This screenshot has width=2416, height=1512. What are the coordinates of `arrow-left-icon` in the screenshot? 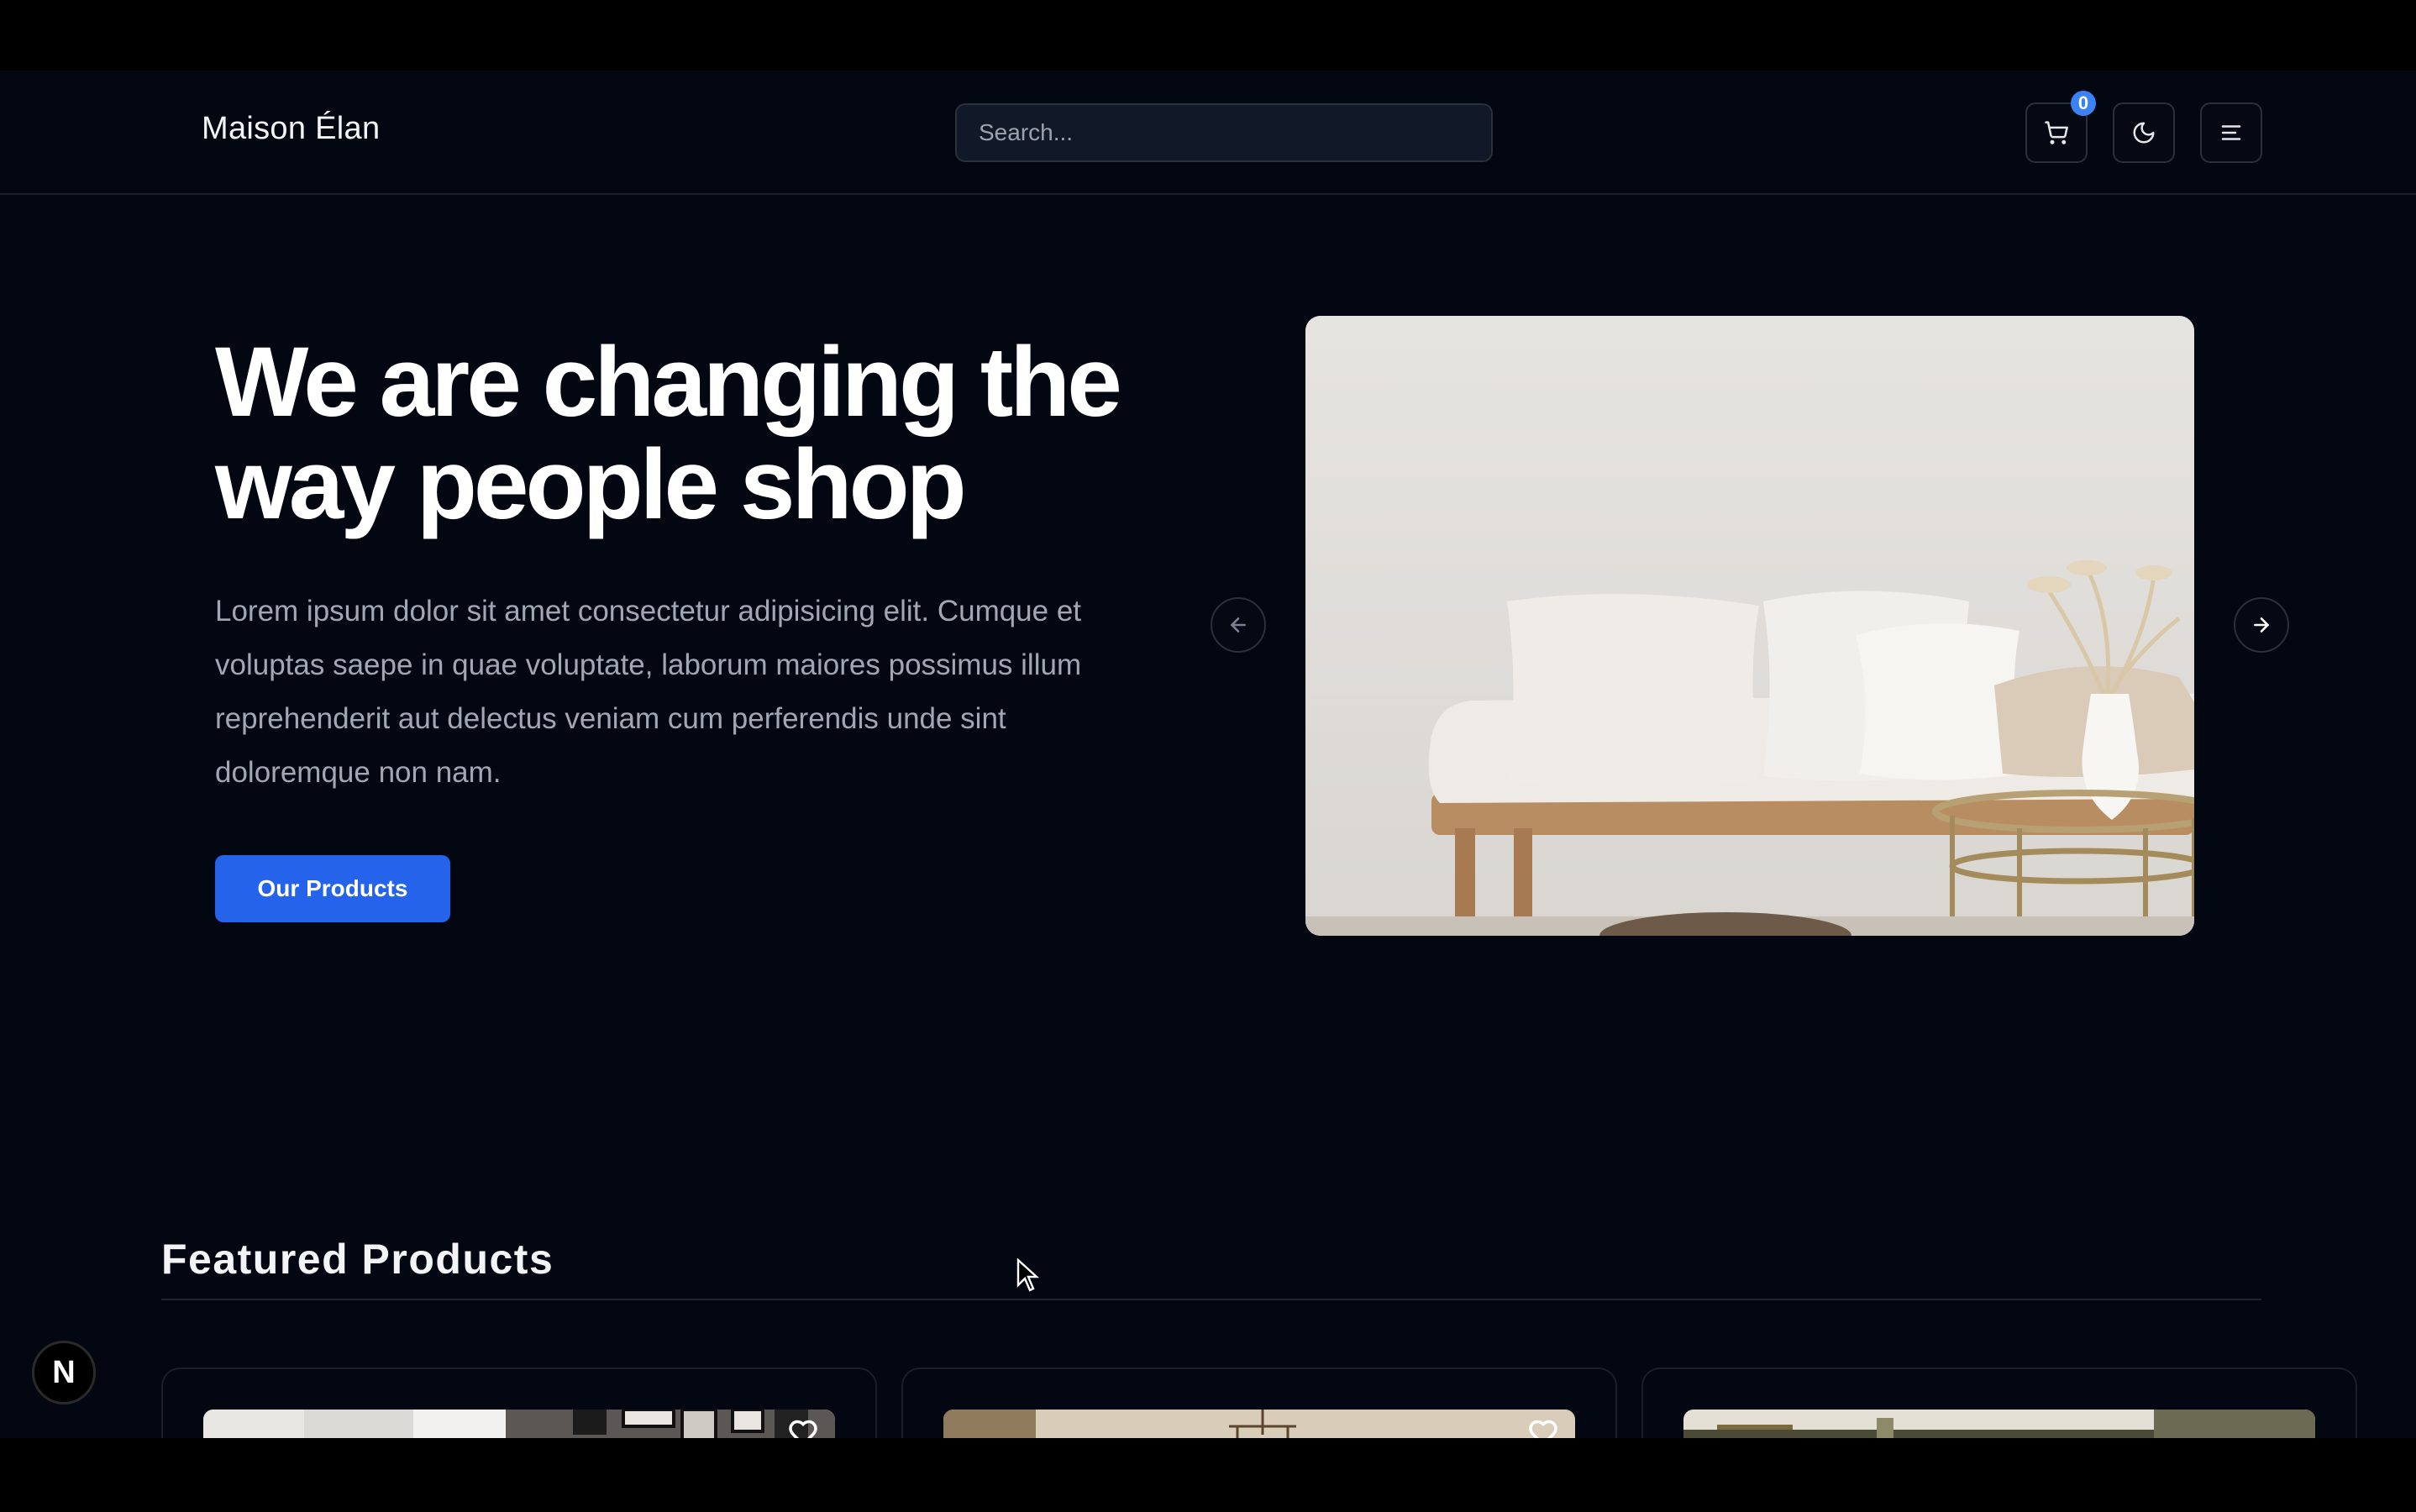 It's located at (1238, 625).